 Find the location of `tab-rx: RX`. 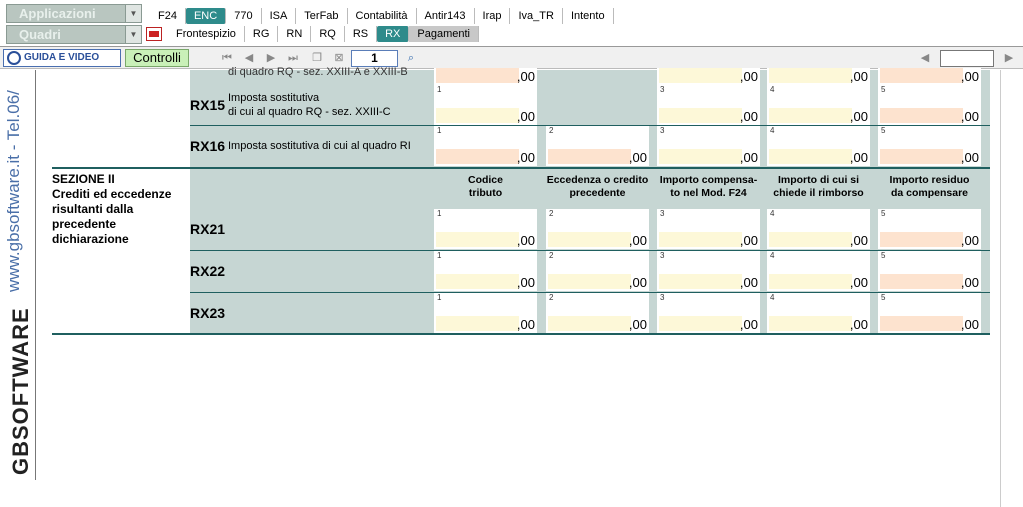

tab-rx: RX is located at coordinates (393, 34).